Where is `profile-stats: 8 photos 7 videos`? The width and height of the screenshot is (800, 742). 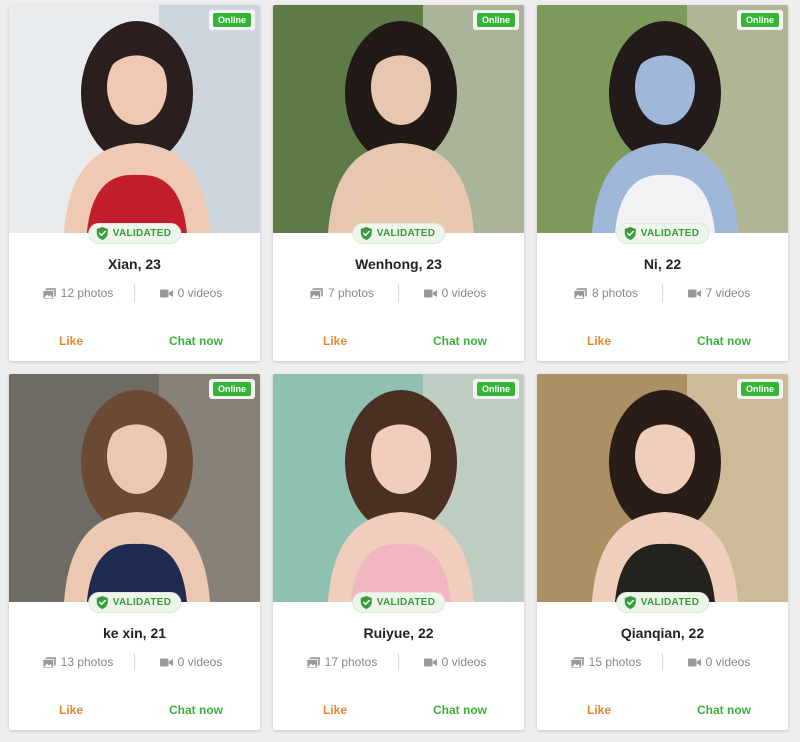
profile-stats: 8 photos 7 videos is located at coordinates (662, 293).